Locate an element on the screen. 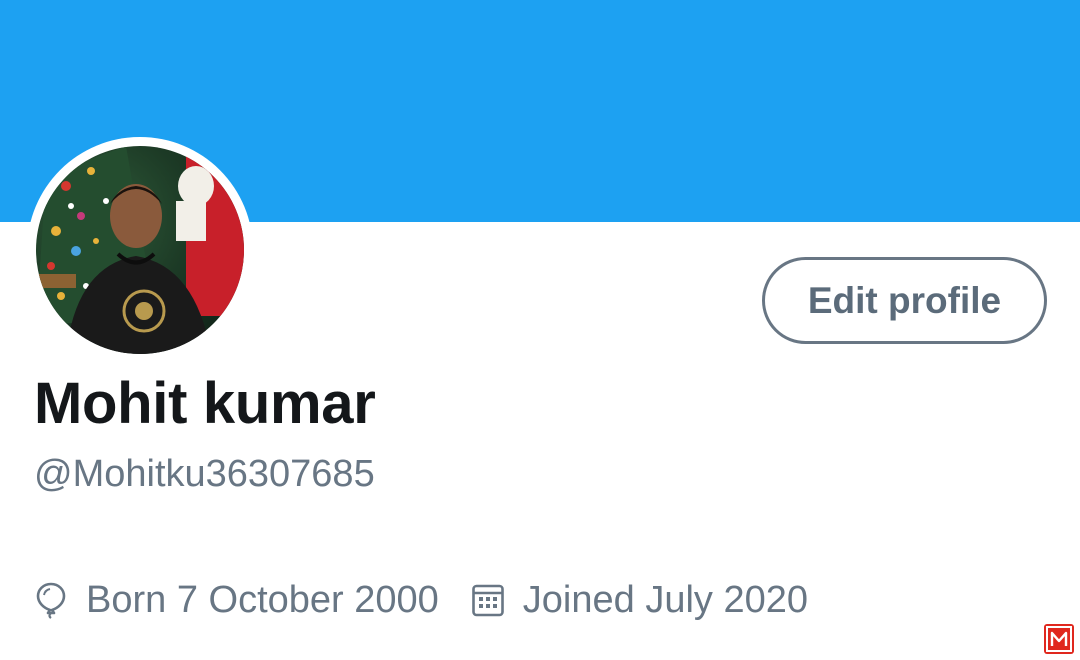 This screenshot has width=1080, height=660. avatar-photo is located at coordinates (140, 250).